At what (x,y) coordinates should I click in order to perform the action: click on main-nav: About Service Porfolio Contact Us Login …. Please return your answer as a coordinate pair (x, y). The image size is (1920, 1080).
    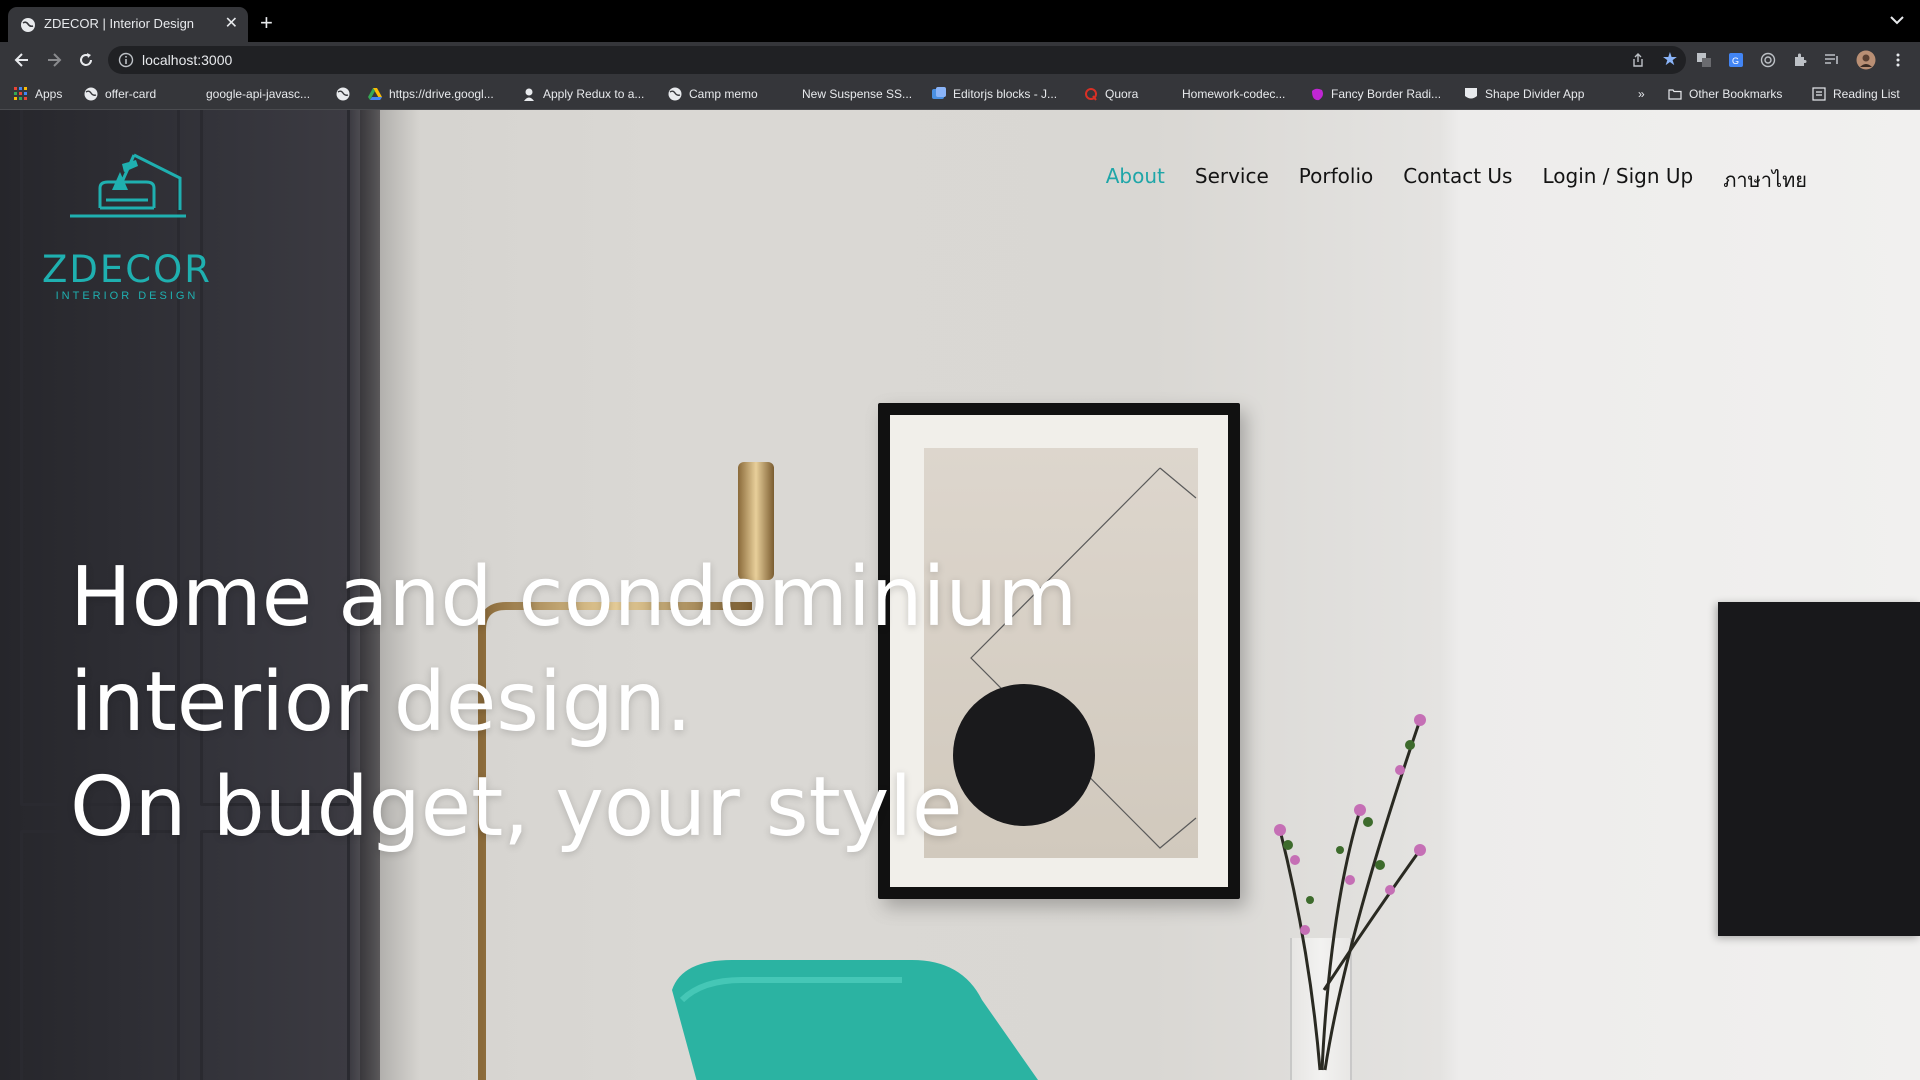
    Looking at the image, I should click on (1441, 180).